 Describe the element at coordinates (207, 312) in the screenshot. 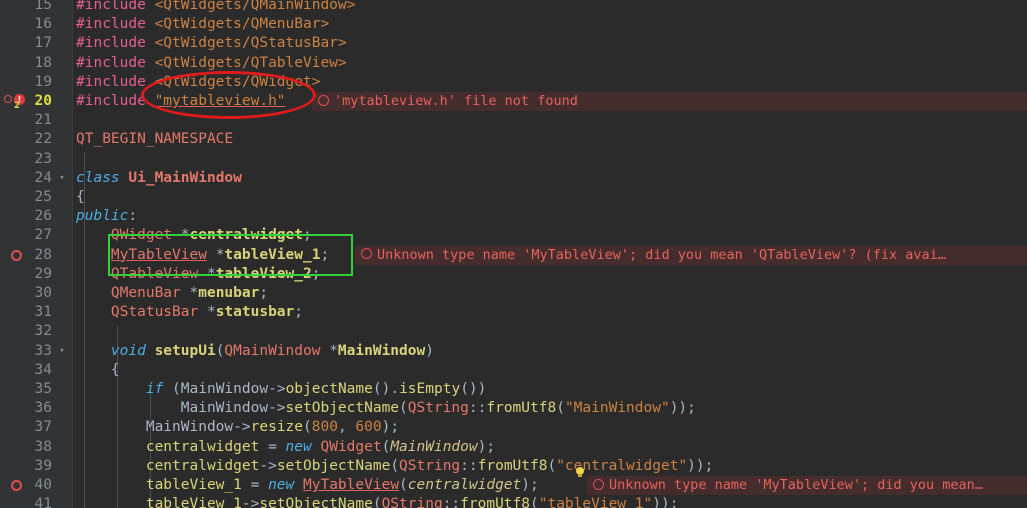

I see `code-text: QStatusBar *statusbar;` at that location.